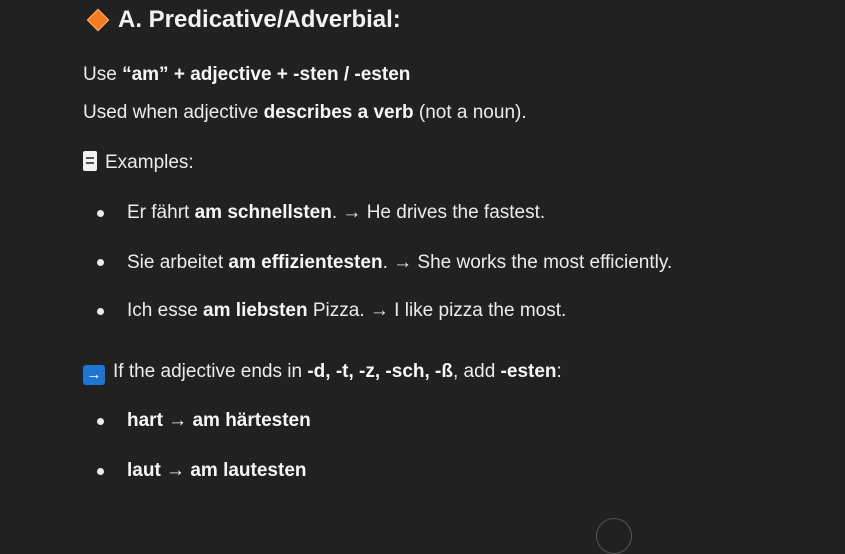 The width and height of the screenshot is (845, 554). What do you see at coordinates (178, 262) in the screenshot?
I see `example-text: Sie arbeitet` at bounding box center [178, 262].